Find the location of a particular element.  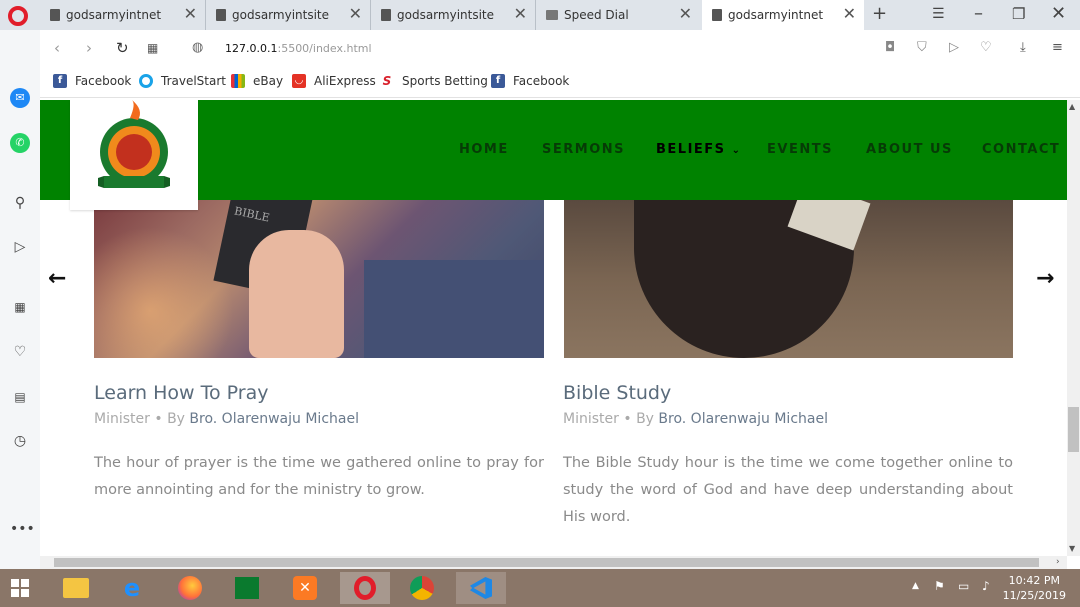

adblock-icon: ⛉ is located at coordinates (922, 47).